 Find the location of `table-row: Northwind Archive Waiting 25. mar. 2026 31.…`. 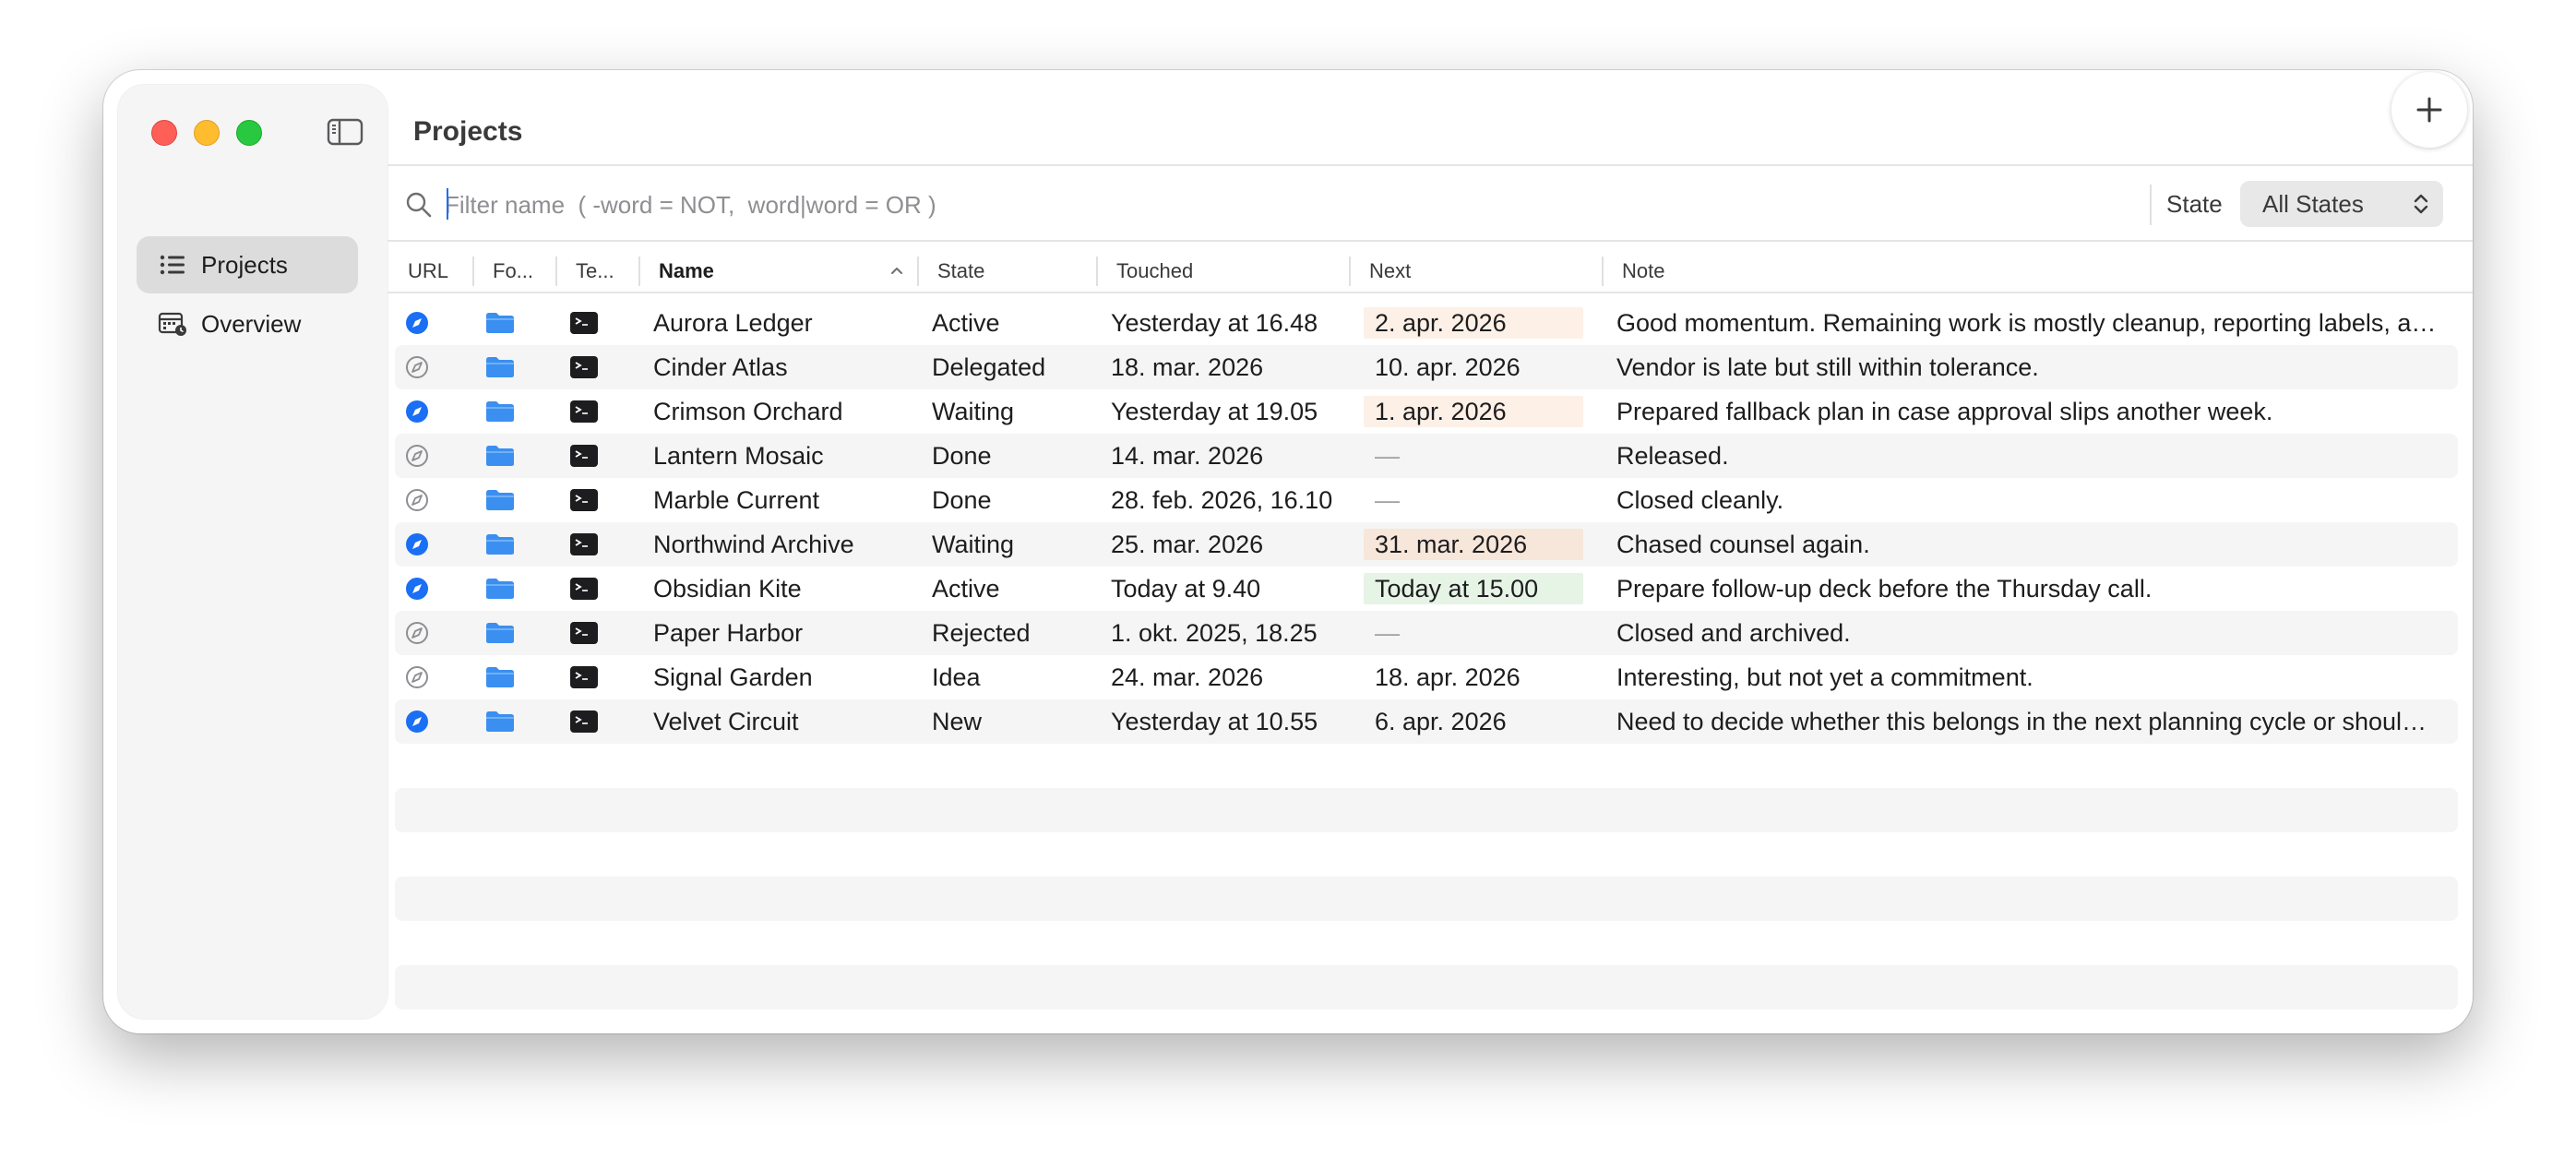

table-row: Northwind Archive Waiting 25. mar. 2026 31.… is located at coordinates (1426, 544).